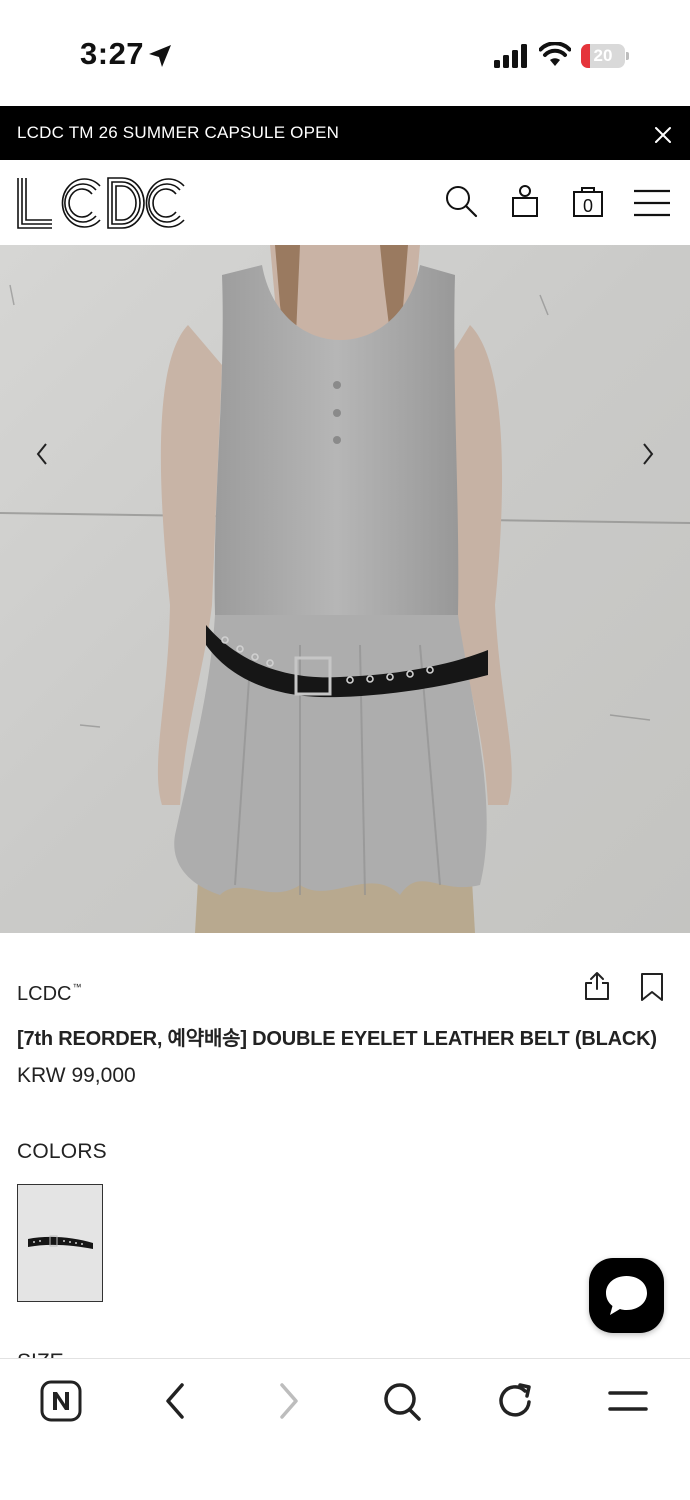  I want to click on chat-bubble-icon, so click(626, 1295).